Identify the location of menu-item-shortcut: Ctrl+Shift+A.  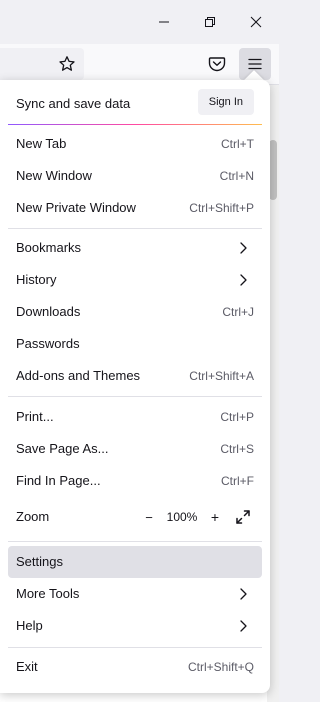
(221, 376).